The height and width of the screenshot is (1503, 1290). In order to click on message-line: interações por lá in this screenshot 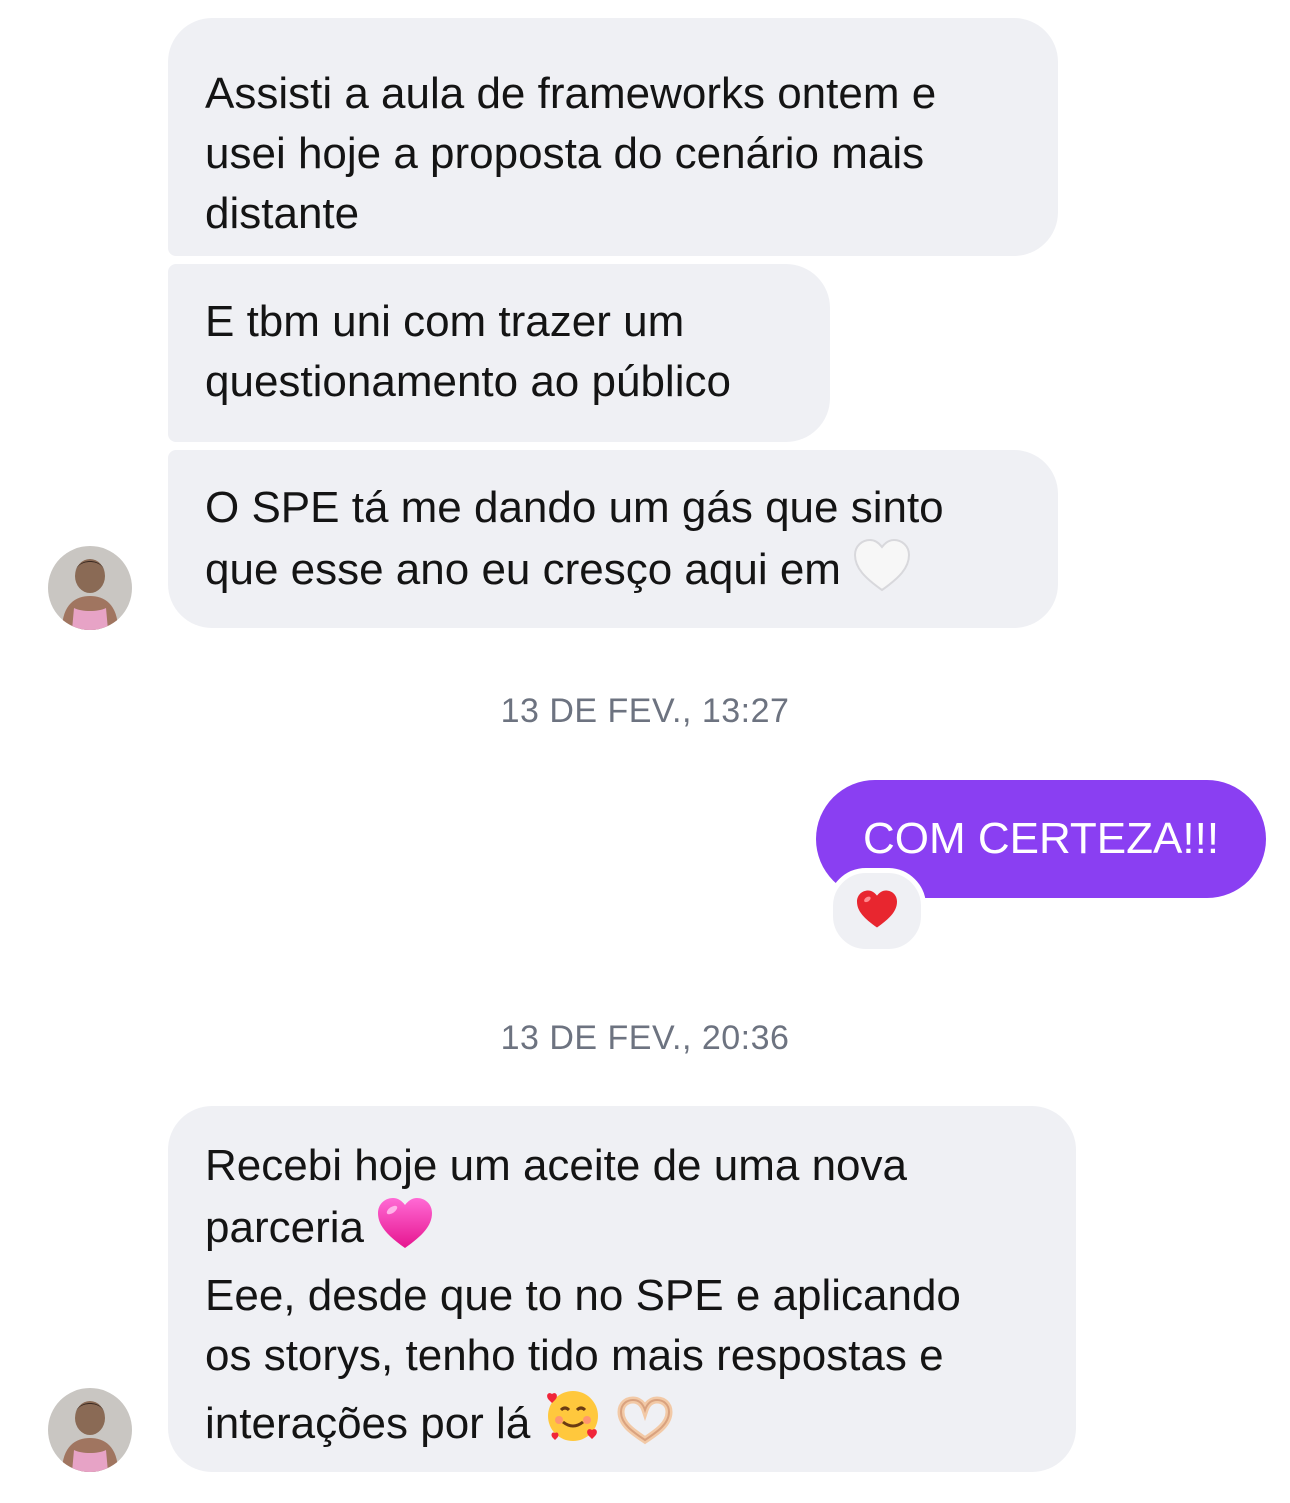, I will do `click(622, 1424)`.